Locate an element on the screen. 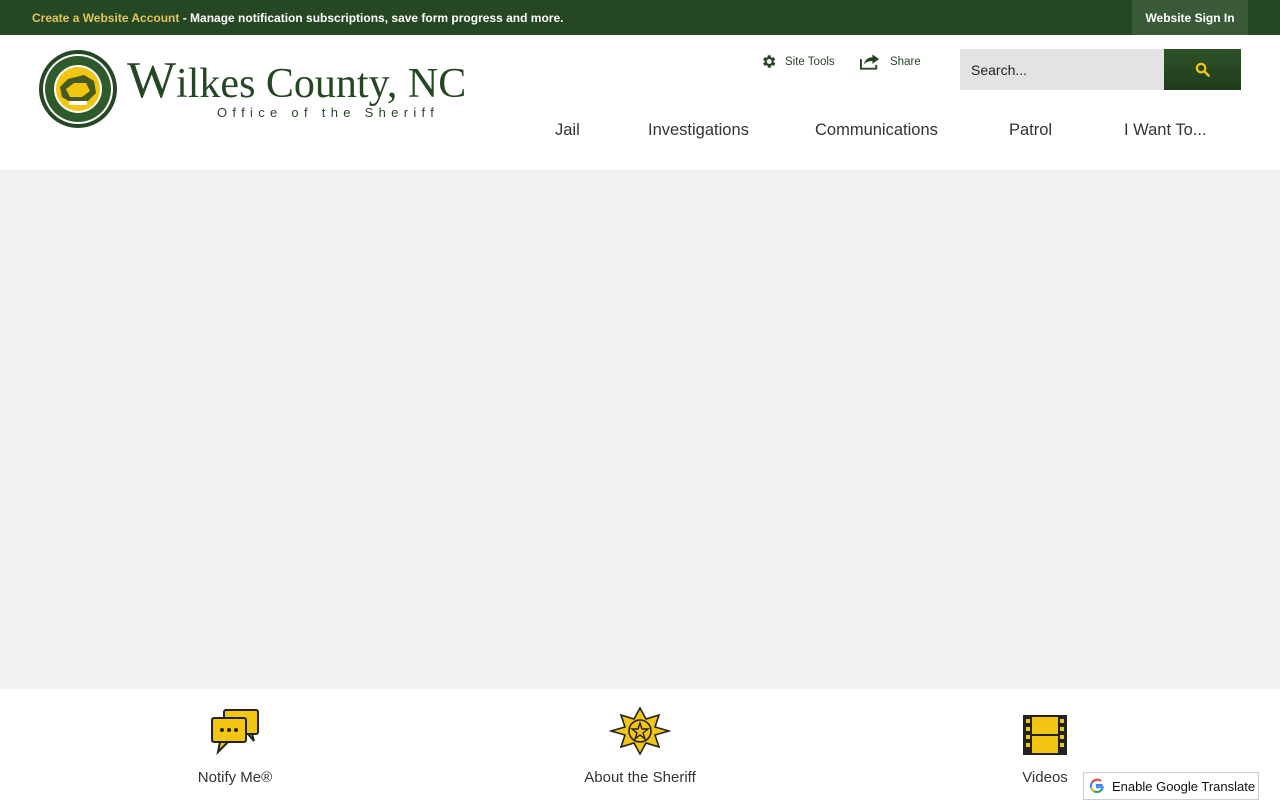 The height and width of the screenshot is (800, 1280). site-tools-button: Site Tools is located at coordinates (797, 61).